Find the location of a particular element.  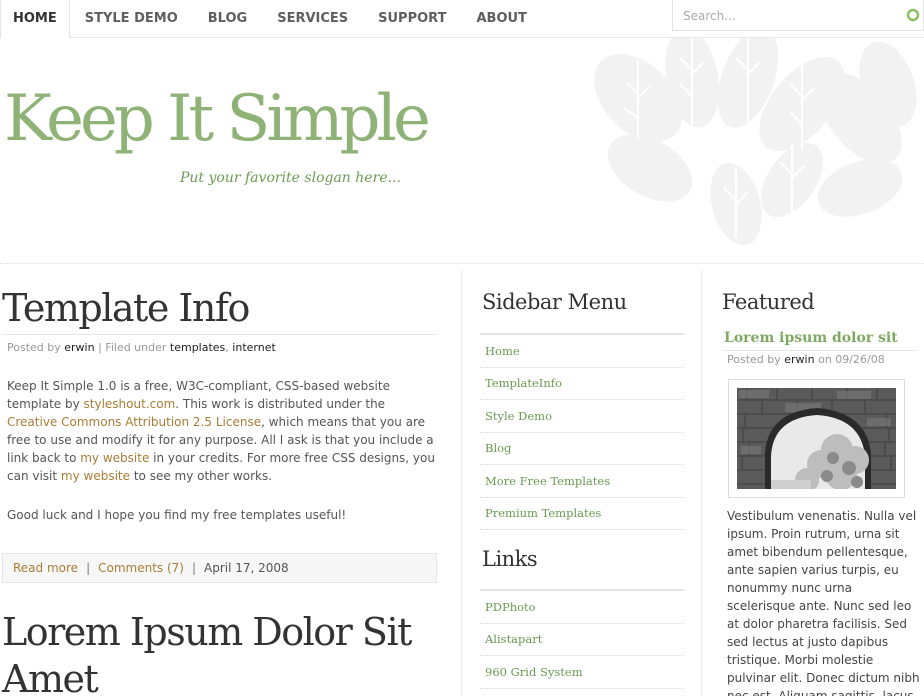

featured-post-title: Lorem ipsum dolor sit is located at coordinates (811, 338).